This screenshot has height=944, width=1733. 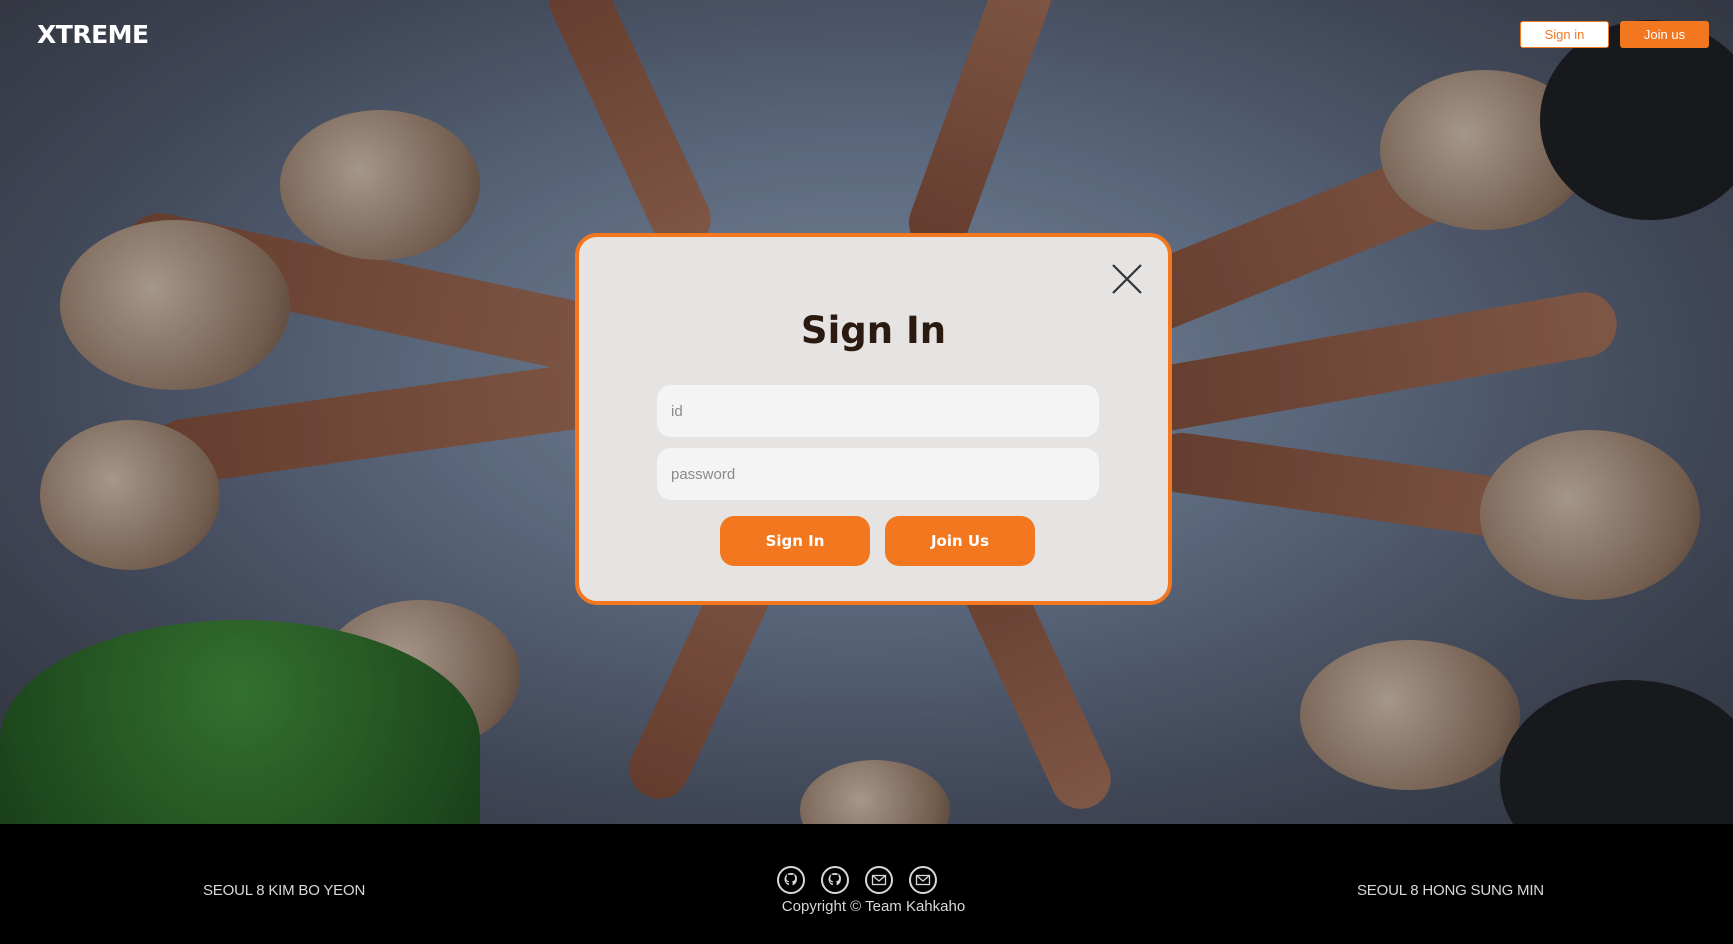 What do you see at coordinates (878, 474) in the screenshot?
I see `password-input` at bounding box center [878, 474].